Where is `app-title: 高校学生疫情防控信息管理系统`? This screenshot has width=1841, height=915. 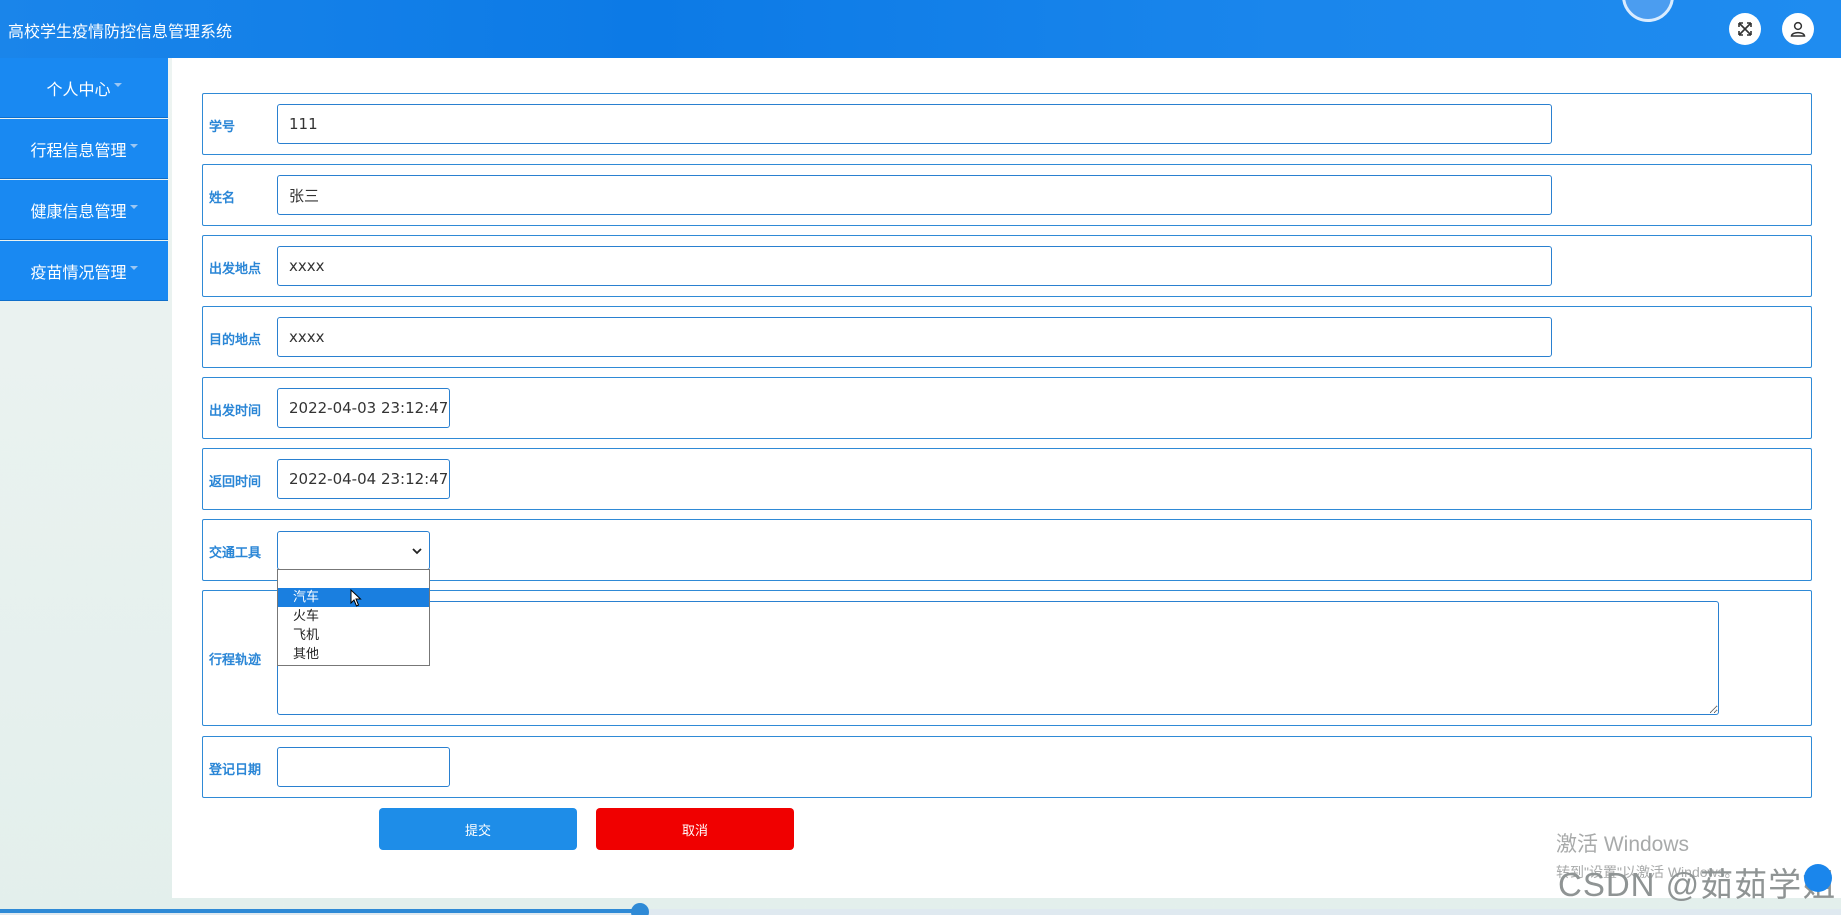 app-title: 高校学生疫情防控信息管理系统 is located at coordinates (120, 31).